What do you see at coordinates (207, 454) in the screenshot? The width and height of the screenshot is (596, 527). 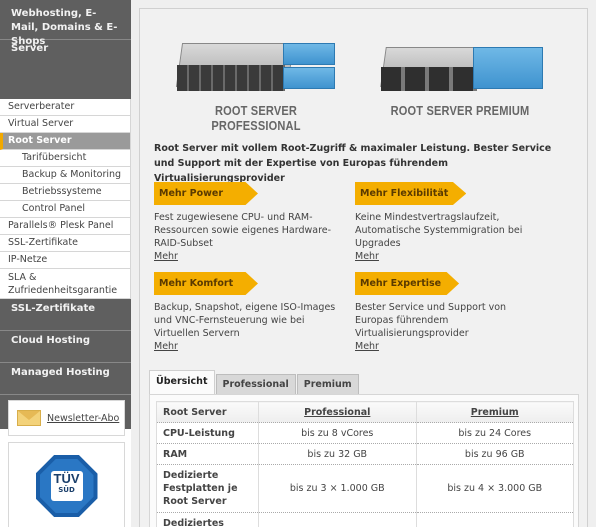 I see `row-label: RAM` at bounding box center [207, 454].